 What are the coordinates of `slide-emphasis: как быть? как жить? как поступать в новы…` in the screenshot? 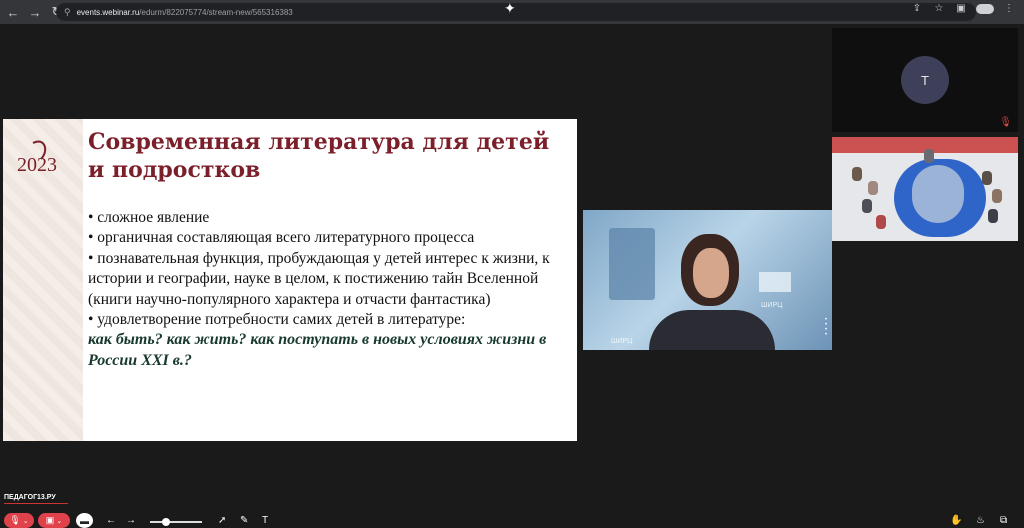 It's located at (317, 350).